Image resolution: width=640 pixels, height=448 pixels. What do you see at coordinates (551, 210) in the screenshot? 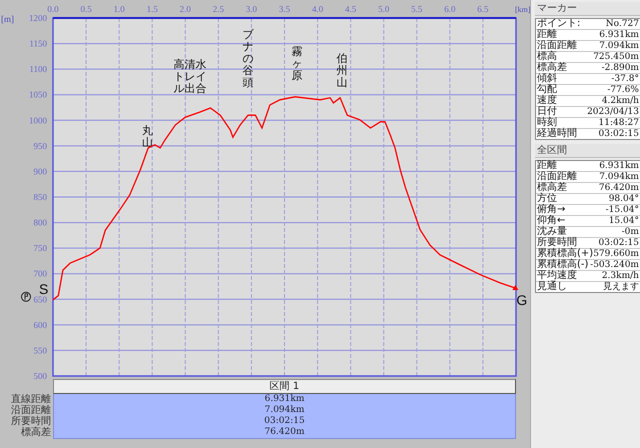
I see `property-label: 俯角→` at bounding box center [551, 210].